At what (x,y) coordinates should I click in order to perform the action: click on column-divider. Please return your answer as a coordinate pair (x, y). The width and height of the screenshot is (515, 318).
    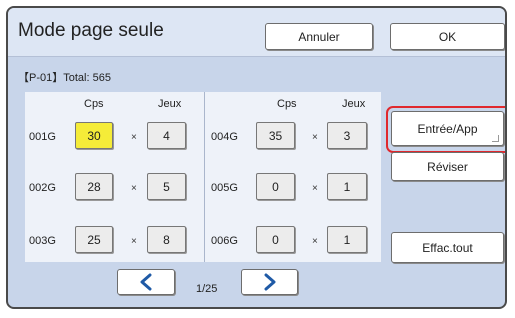
    Looking at the image, I should click on (204, 177).